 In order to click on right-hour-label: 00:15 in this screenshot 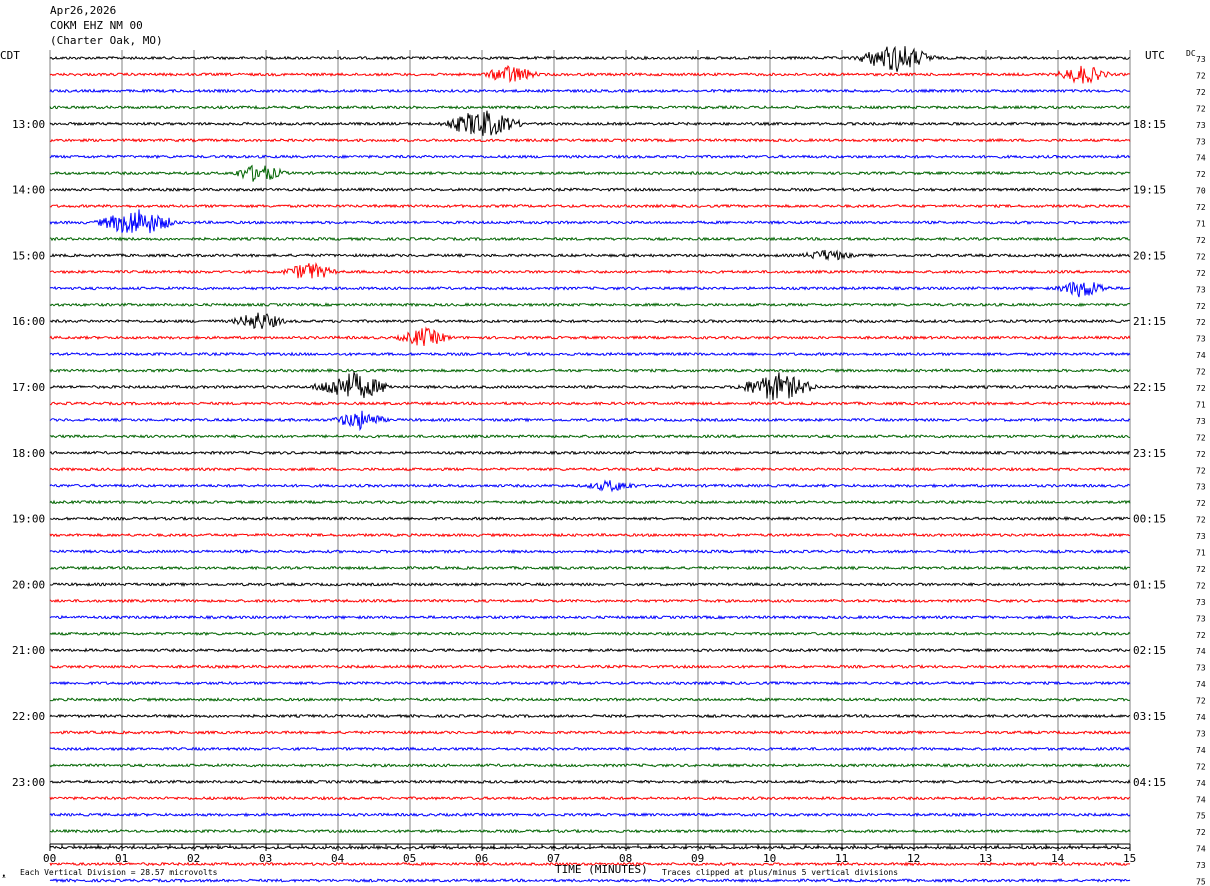, I will do `click(1149, 519)`.